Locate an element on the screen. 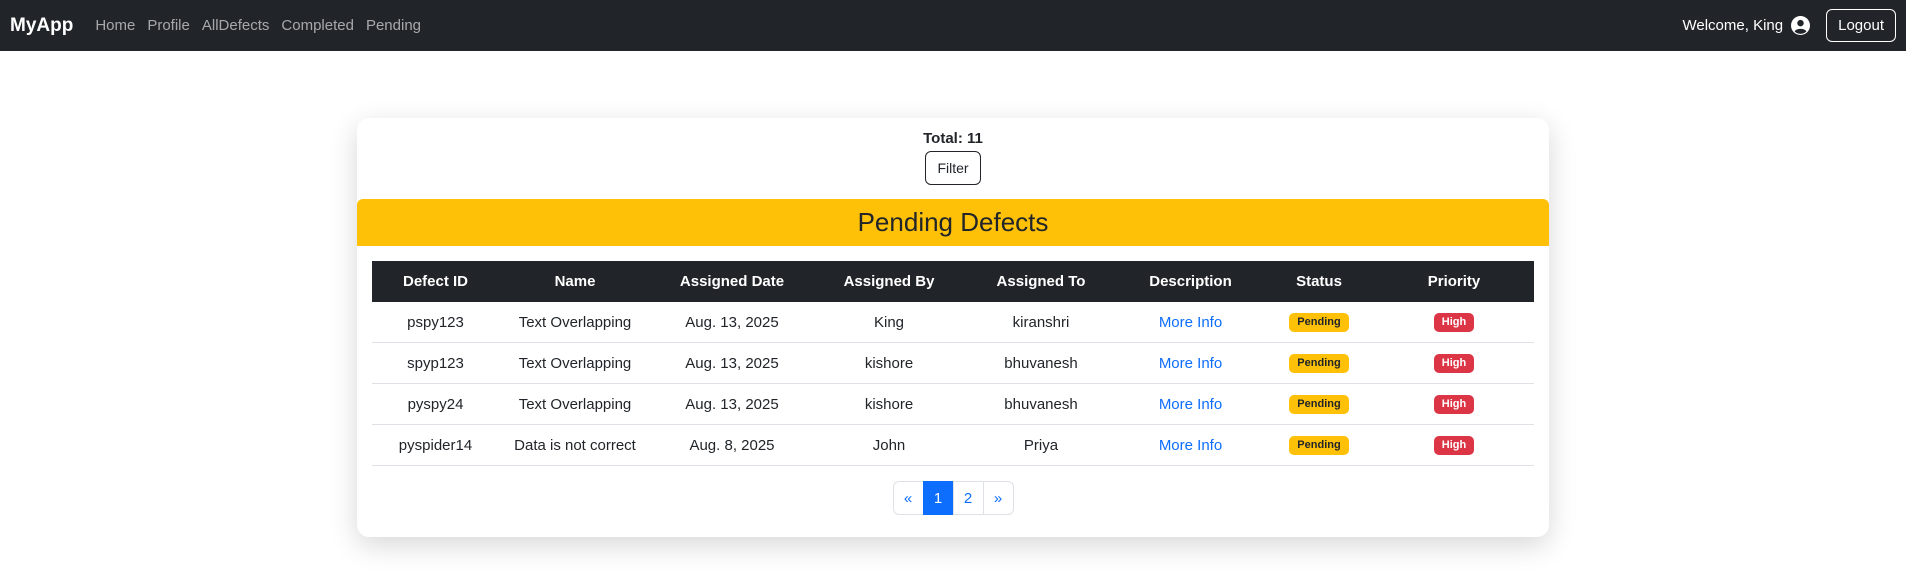  col-priority: Priority is located at coordinates (1454, 281).